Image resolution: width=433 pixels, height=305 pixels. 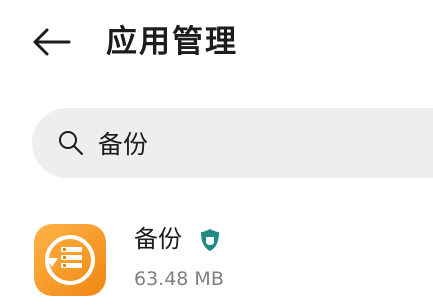 I want to click on backup-app-icon, so click(x=70, y=260).